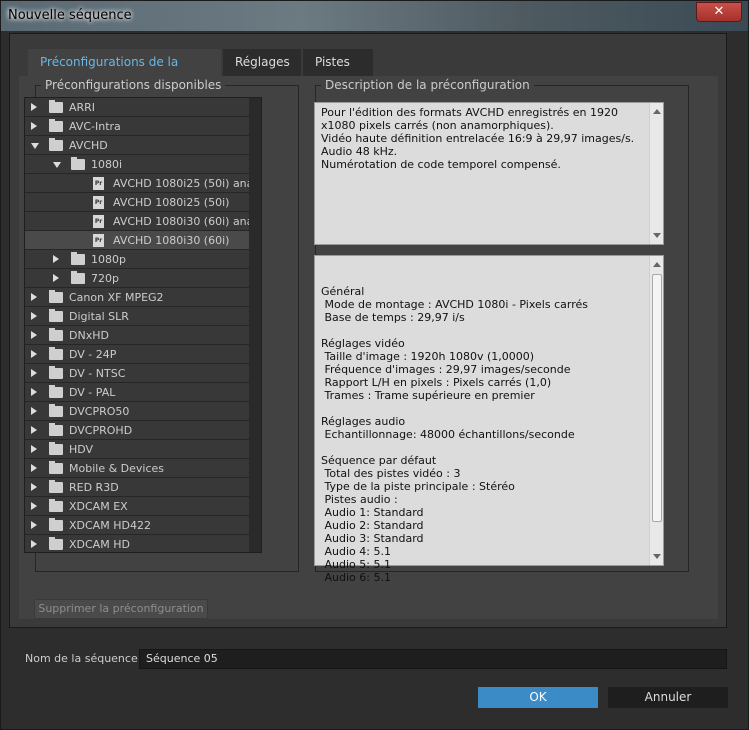 This screenshot has height=730, width=749. I want to click on tree-folder-item: XDCAM EX, so click(137, 506).